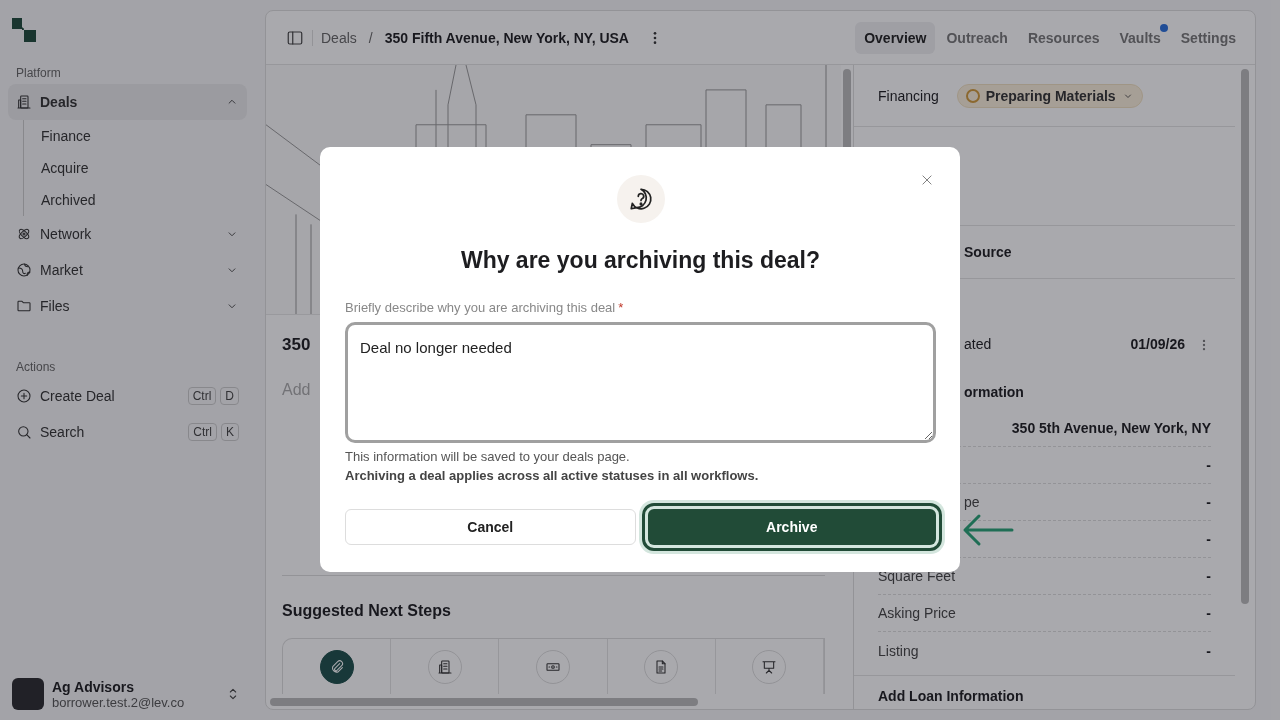 This screenshot has width=1280, height=720. I want to click on presentation-icon, so click(769, 666).